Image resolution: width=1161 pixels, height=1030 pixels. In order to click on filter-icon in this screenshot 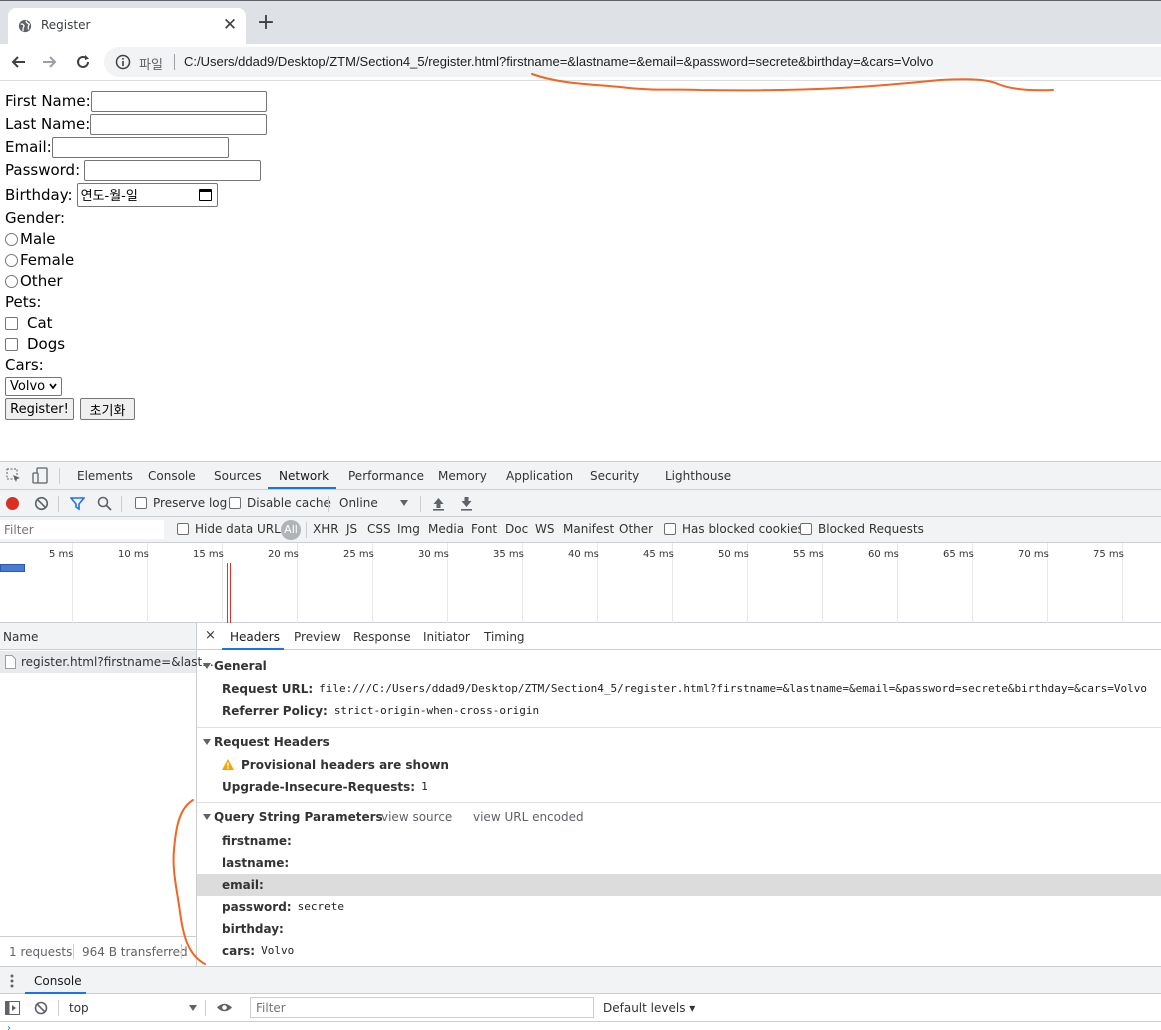, I will do `click(77, 503)`.